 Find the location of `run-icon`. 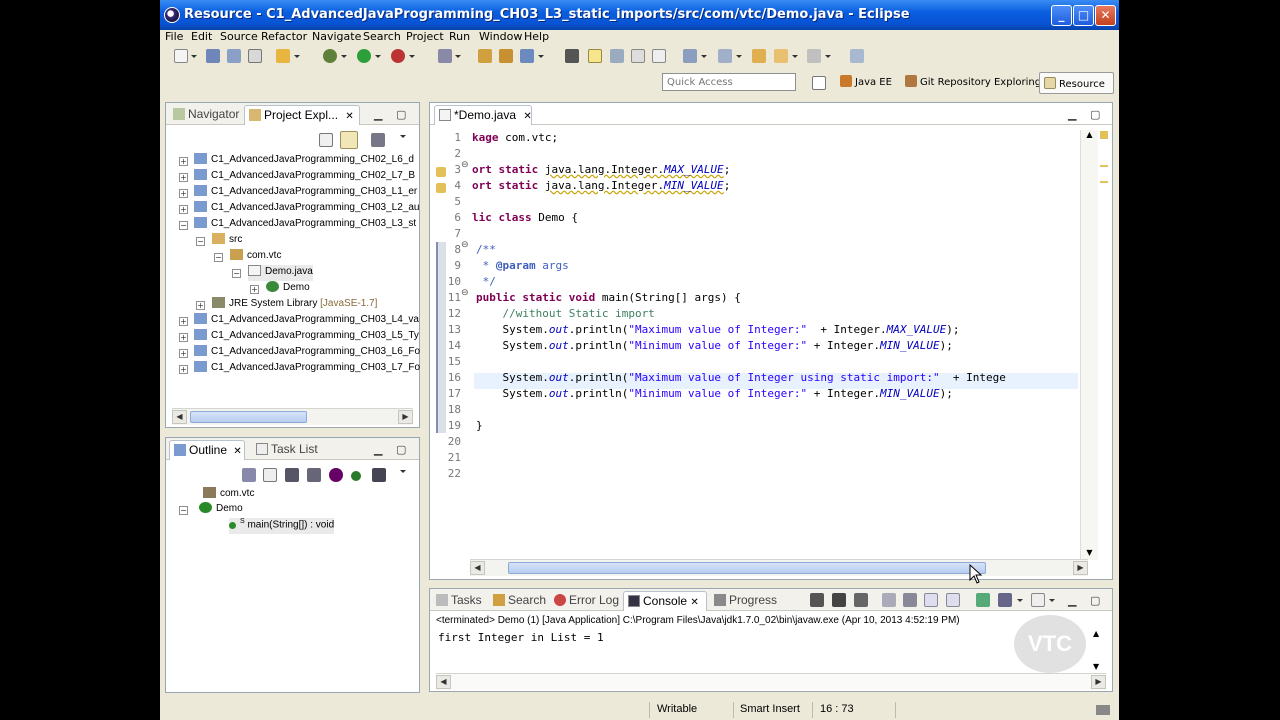

run-icon is located at coordinates (364, 56).